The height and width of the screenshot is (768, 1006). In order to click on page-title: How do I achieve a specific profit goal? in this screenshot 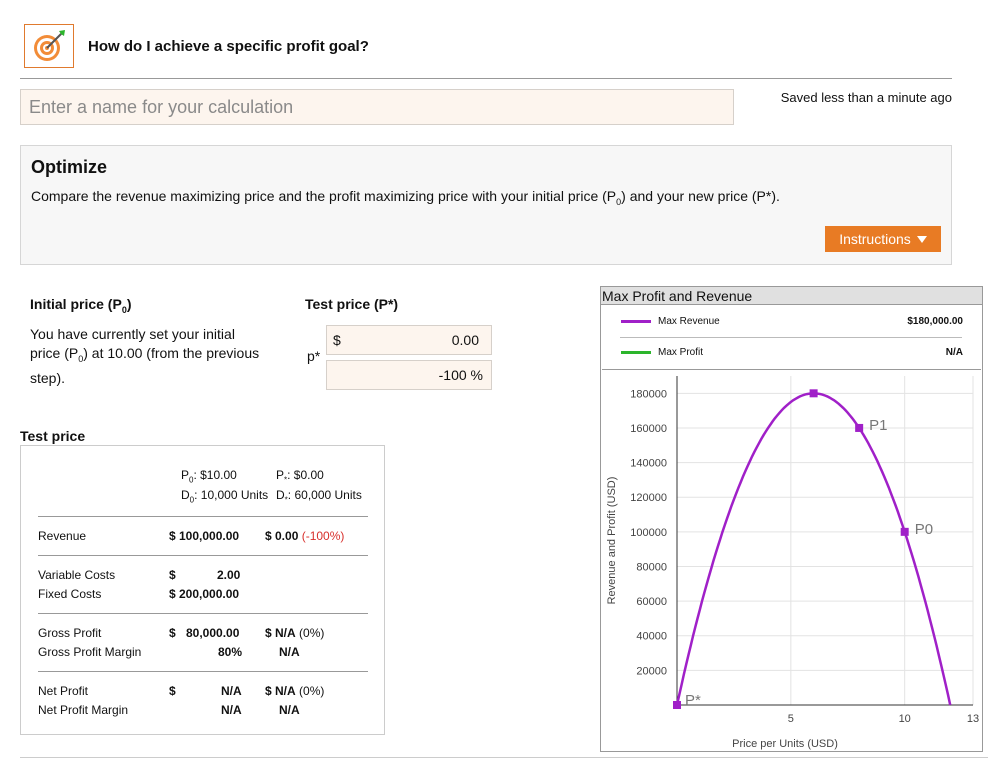, I will do `click(228, 46)`.